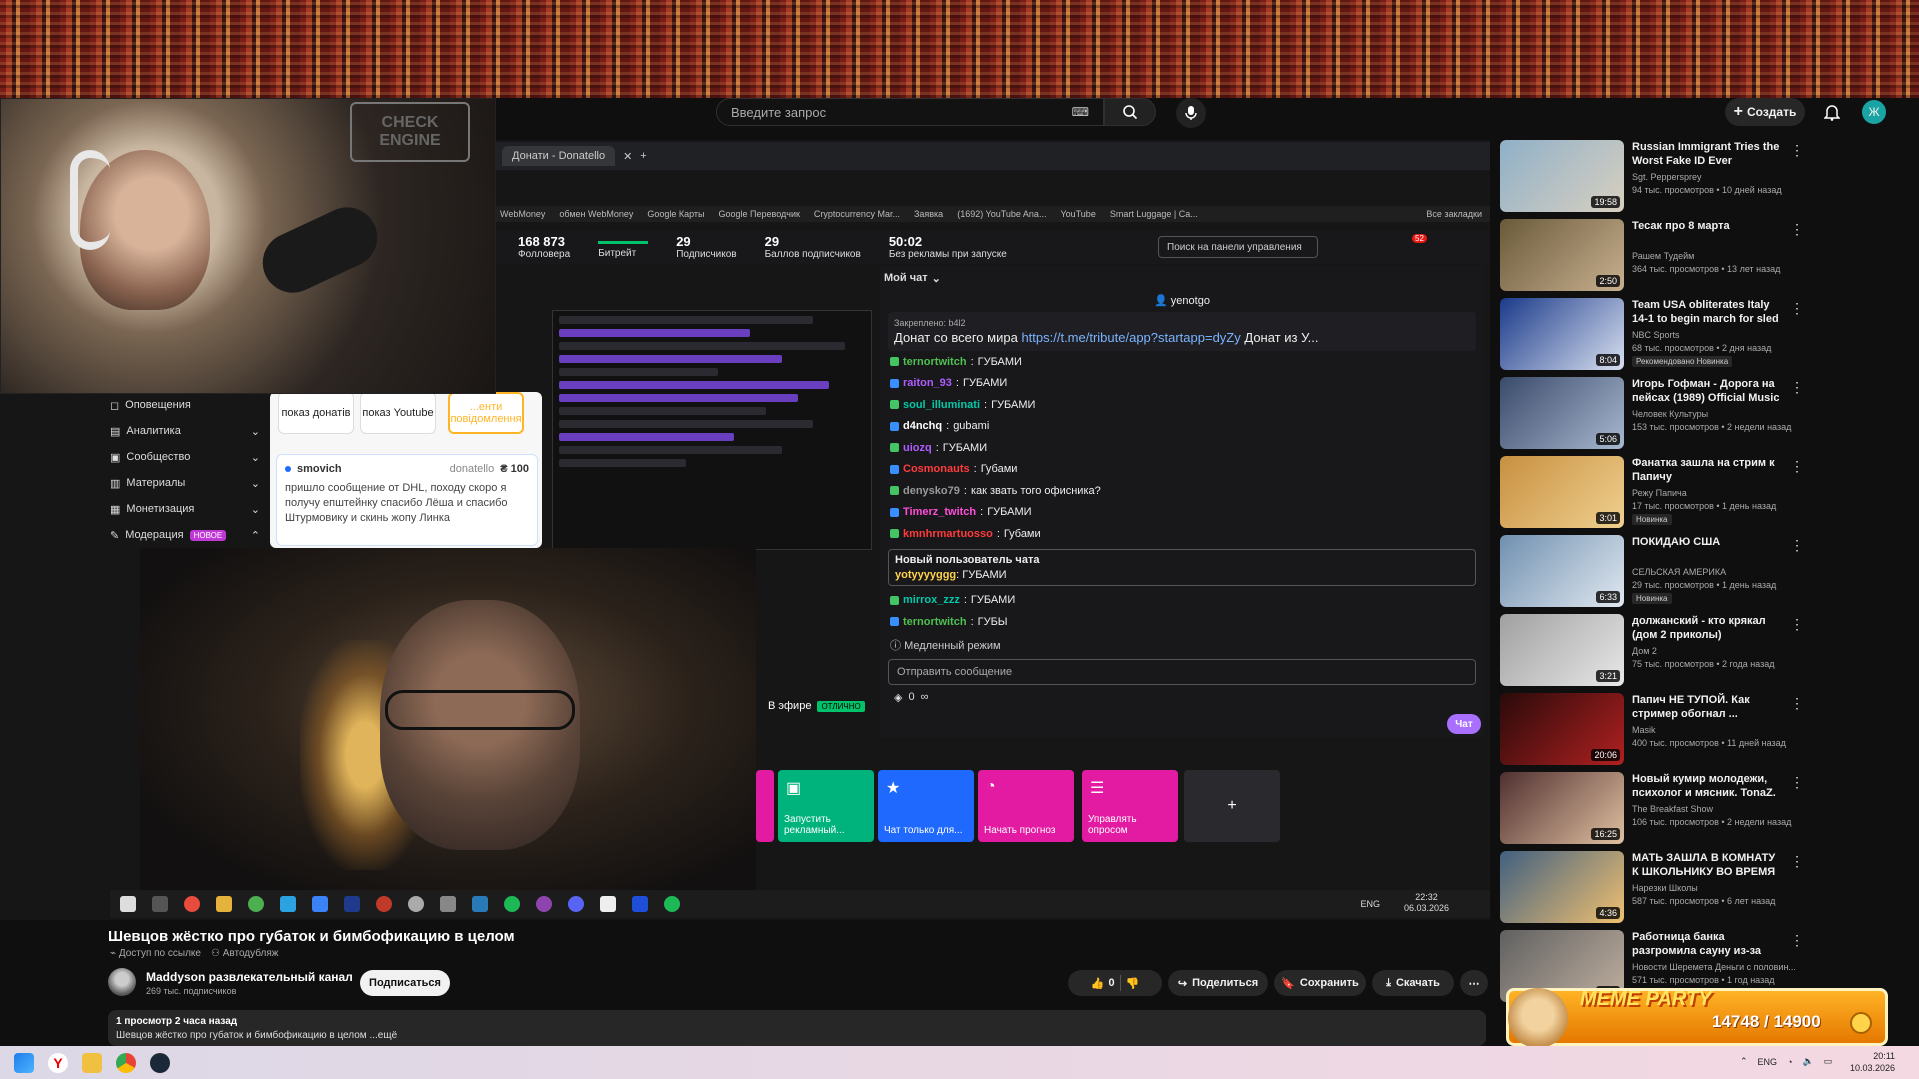 The width and height of the screenshot is (1919, 1079). I want to click on notifications-button, so click(1832, 112).